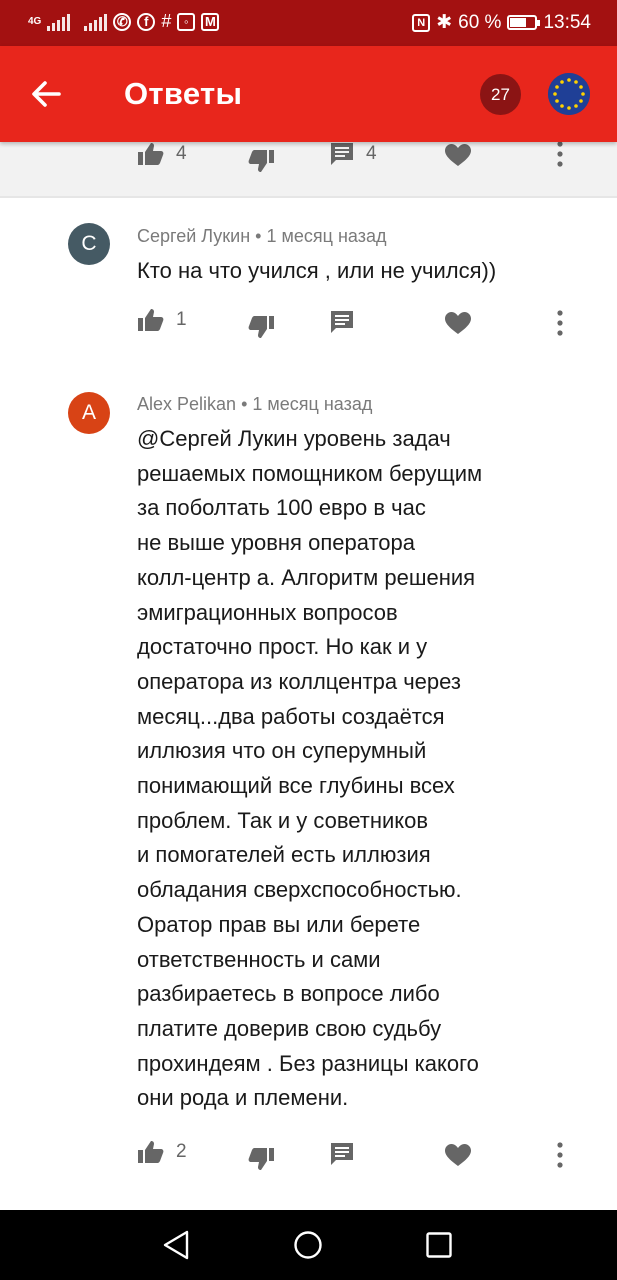 The height and width of the screenshot is (1280, 617). I want to click on slack-icon: #, so click(166, 21).